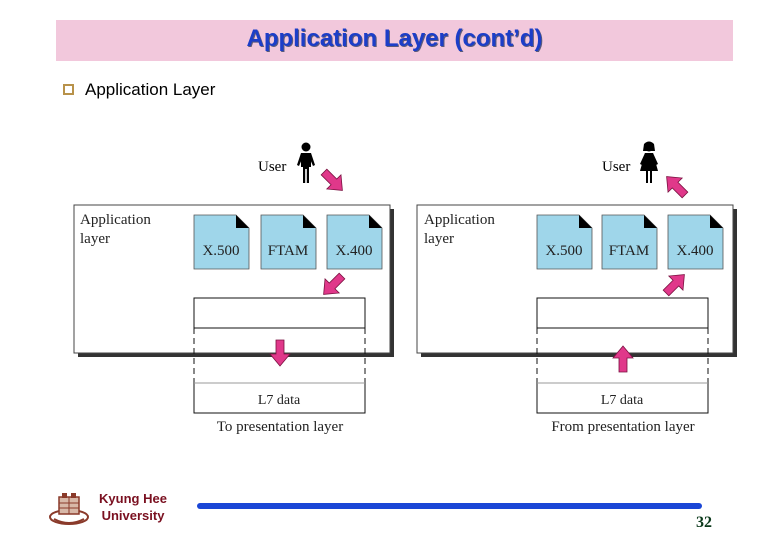  I want to click on right-caption: From presentation layer, so click(622, 427).